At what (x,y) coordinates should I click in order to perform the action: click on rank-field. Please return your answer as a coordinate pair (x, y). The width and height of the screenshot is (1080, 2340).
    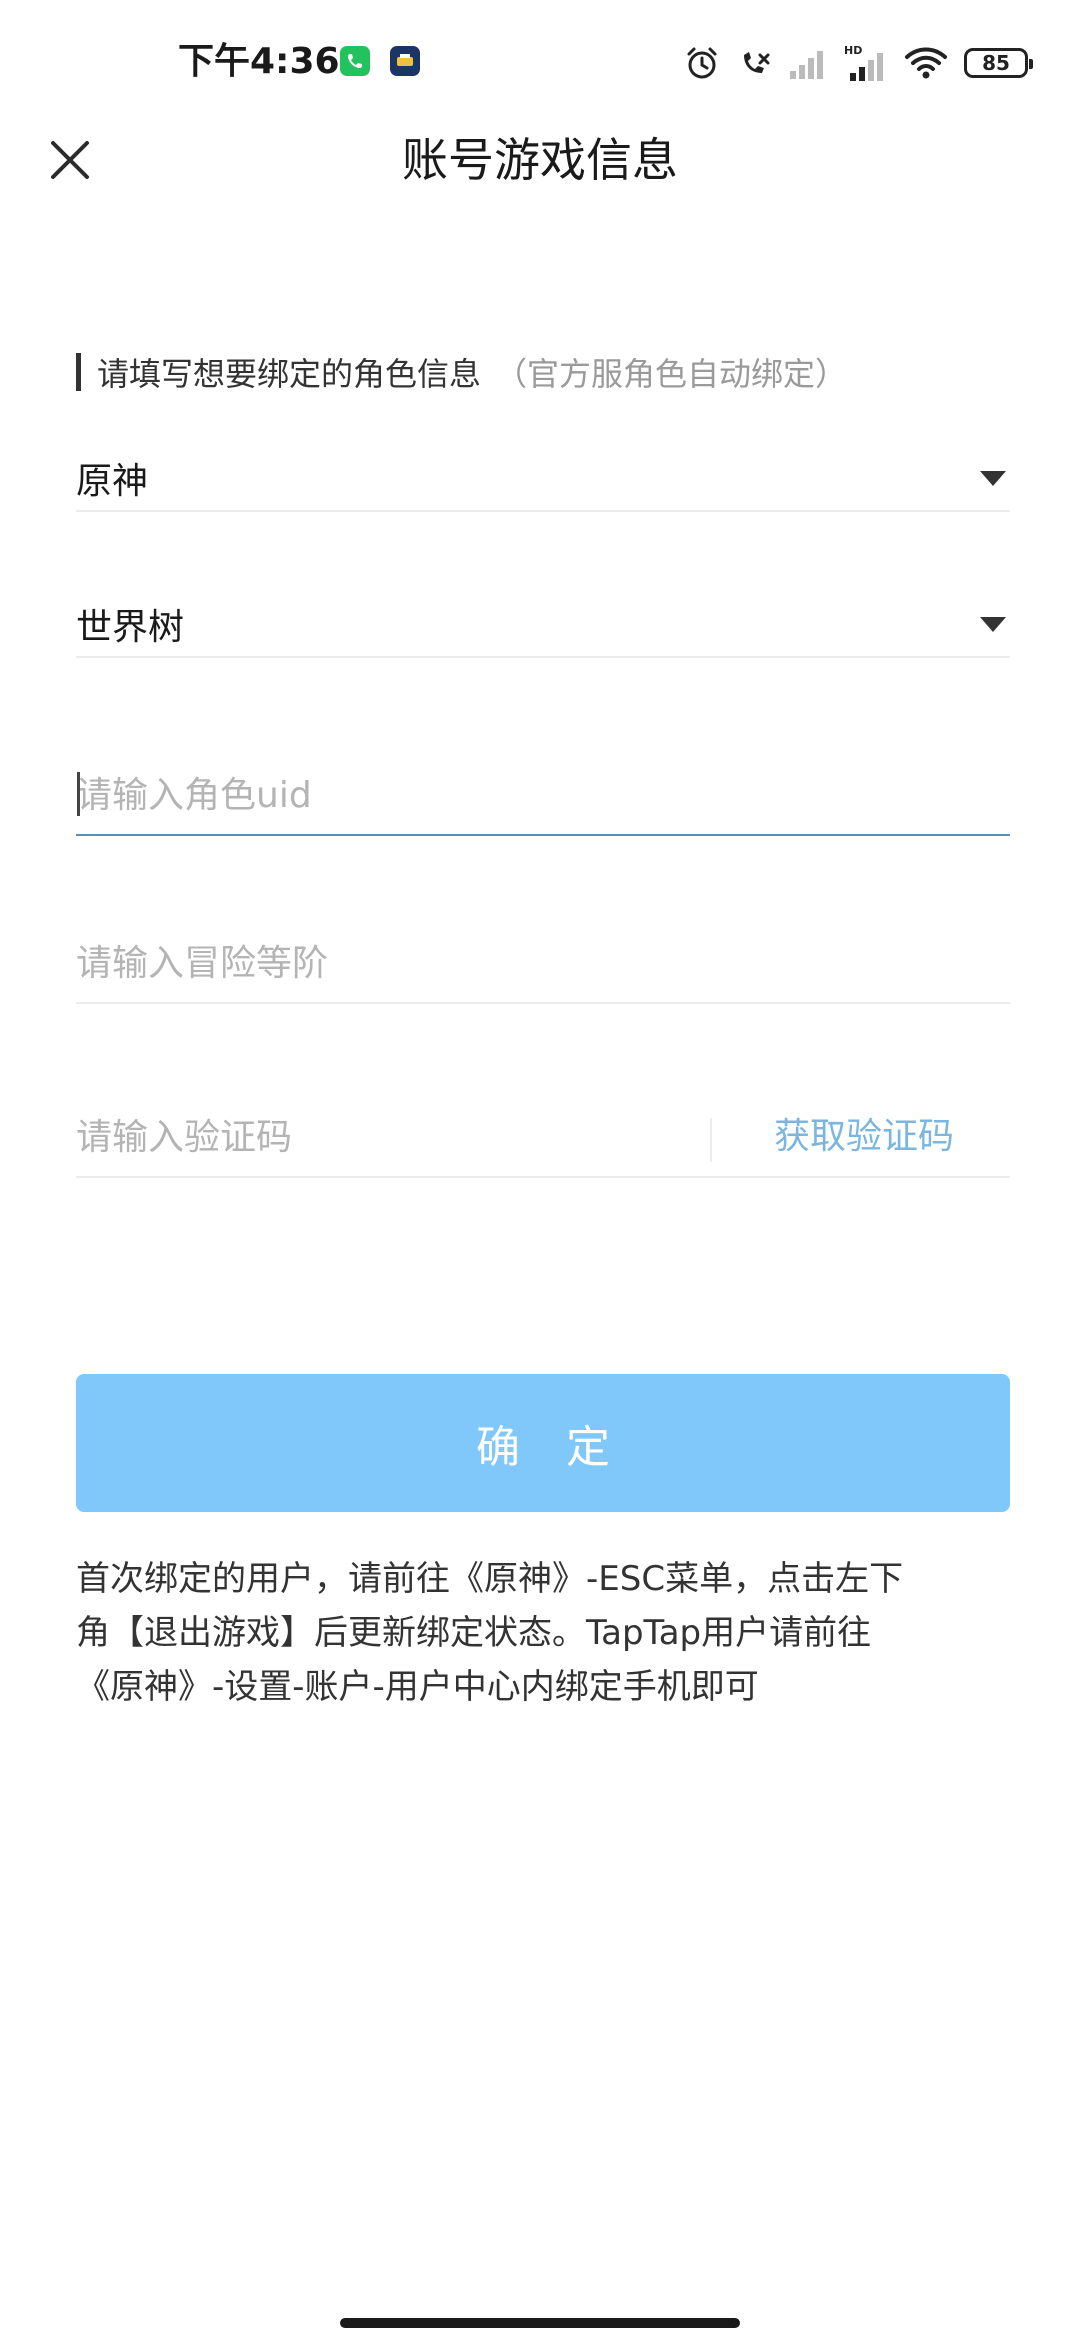
    Looking at the image, I should click on (543, 966).